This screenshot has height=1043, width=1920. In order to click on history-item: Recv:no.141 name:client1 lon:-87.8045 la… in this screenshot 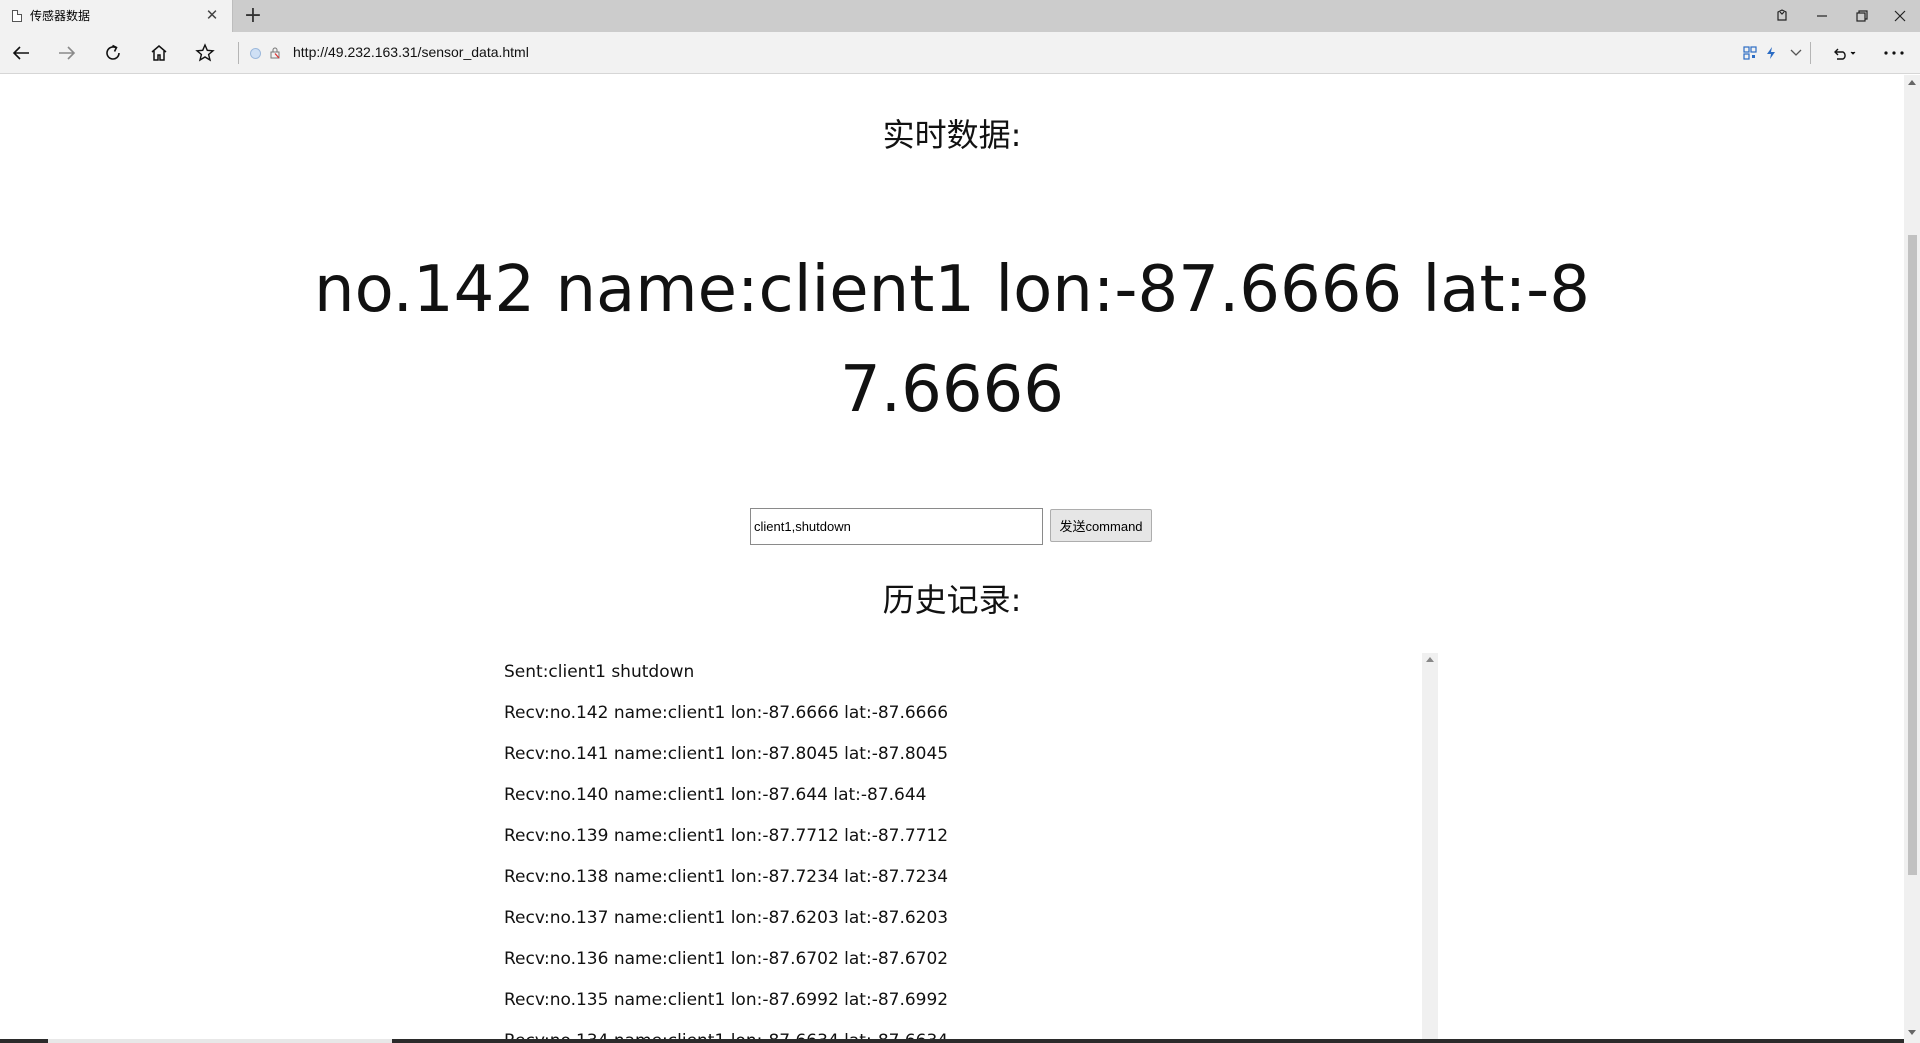, I will do `click(726, 754)`.